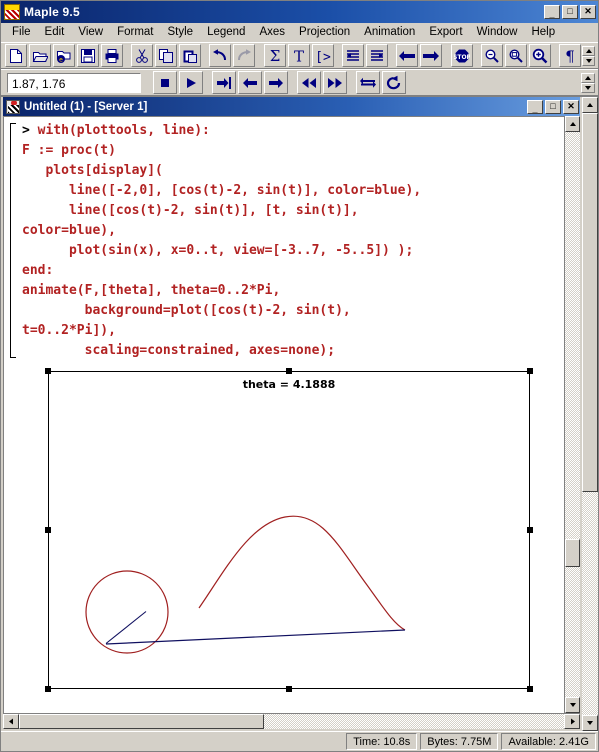 The image size is (599, 752). What do you see at coordinates (190, 55) in the screenshot?
I see `paste-button` at bounding box center [190, 55].